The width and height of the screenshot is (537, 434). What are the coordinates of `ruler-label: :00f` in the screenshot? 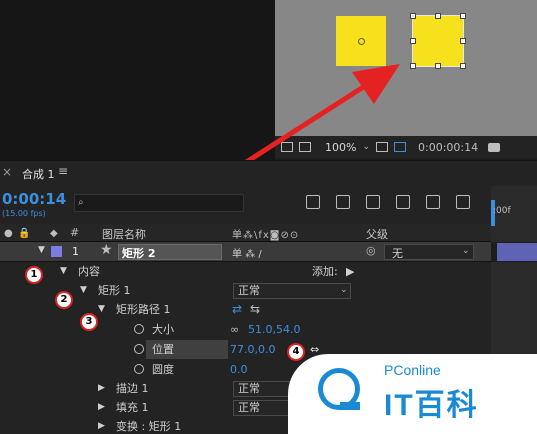 It's located at (502, 211).